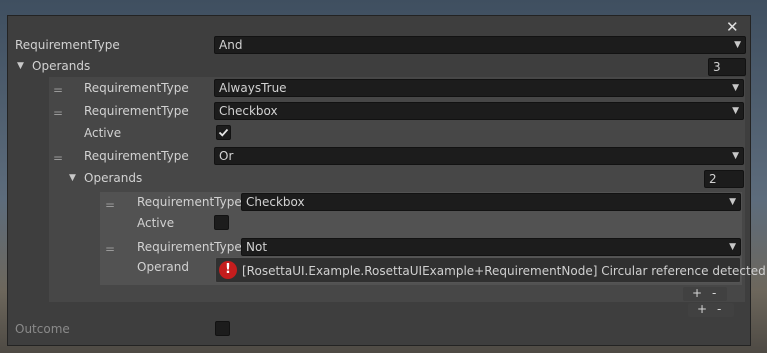  I want to click on item0-requirement-type-label: RequirementType, so click(136, 88).